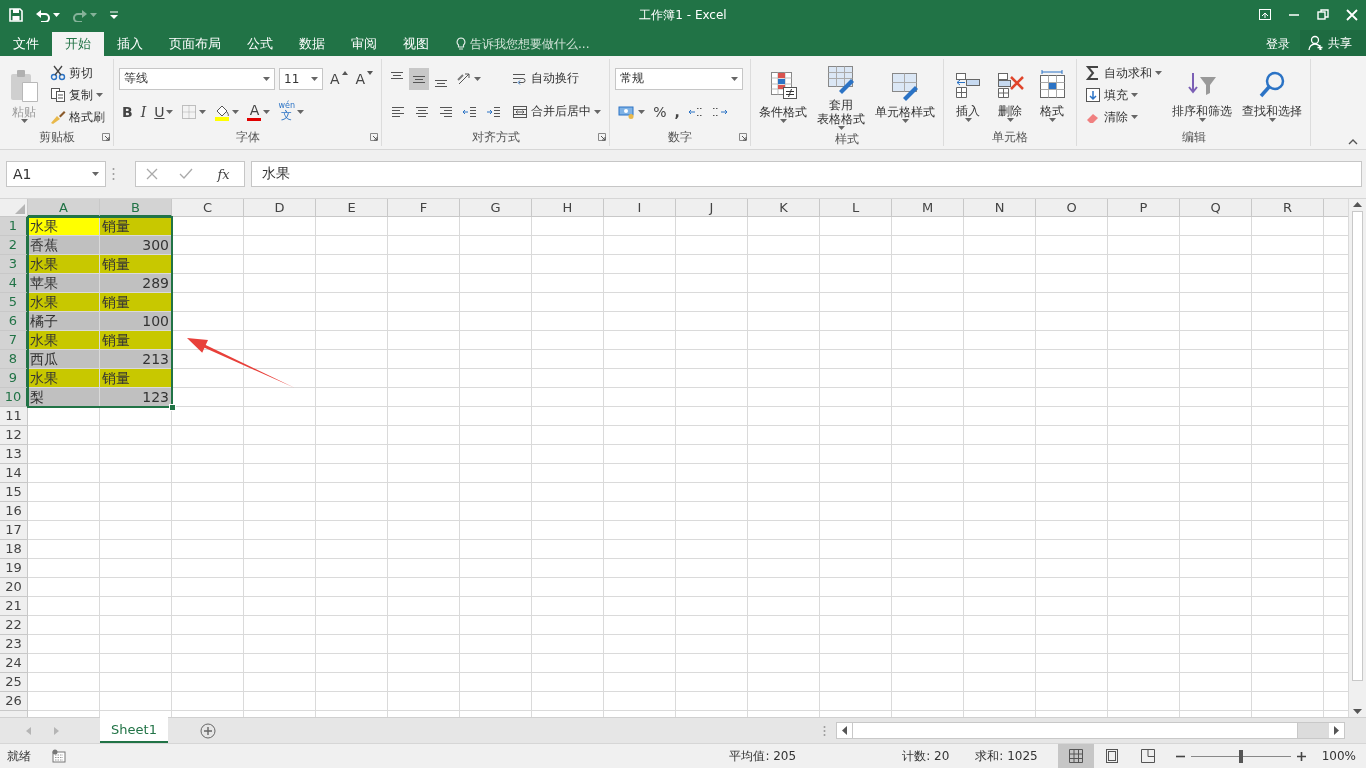 The width and height of the screenshot is (1366, 768). Describe the element at coordinates (928, 208) in the screenshot. I see `column-header: M` at that location.